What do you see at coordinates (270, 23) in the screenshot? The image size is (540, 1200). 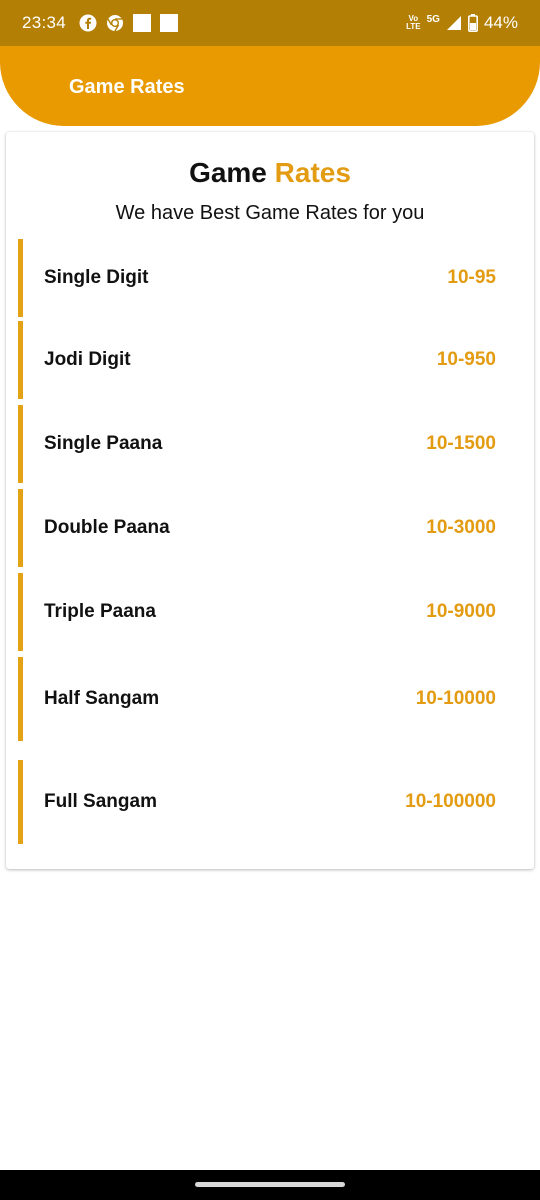 I see `status-bar: 23:34 Vo LTE 5G 44%` at bounding box center [270, 23].